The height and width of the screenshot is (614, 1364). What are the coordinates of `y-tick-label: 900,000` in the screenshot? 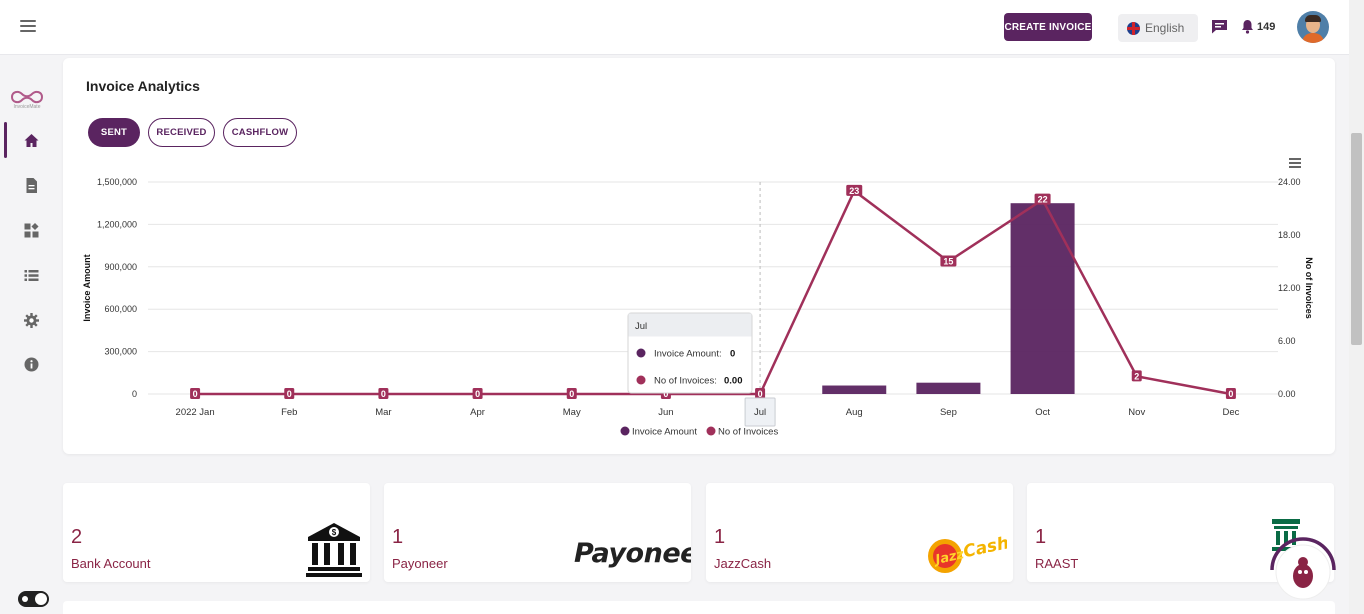 It's located at (120, 267).